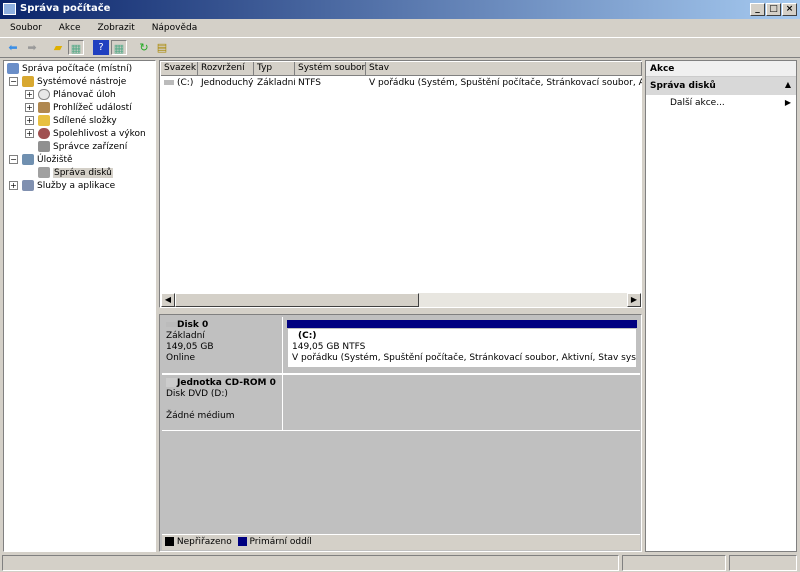 The height and width of the screenshot is (572, 800). I want to click on show-hide-action-icon: ▦, so click(119, 47).